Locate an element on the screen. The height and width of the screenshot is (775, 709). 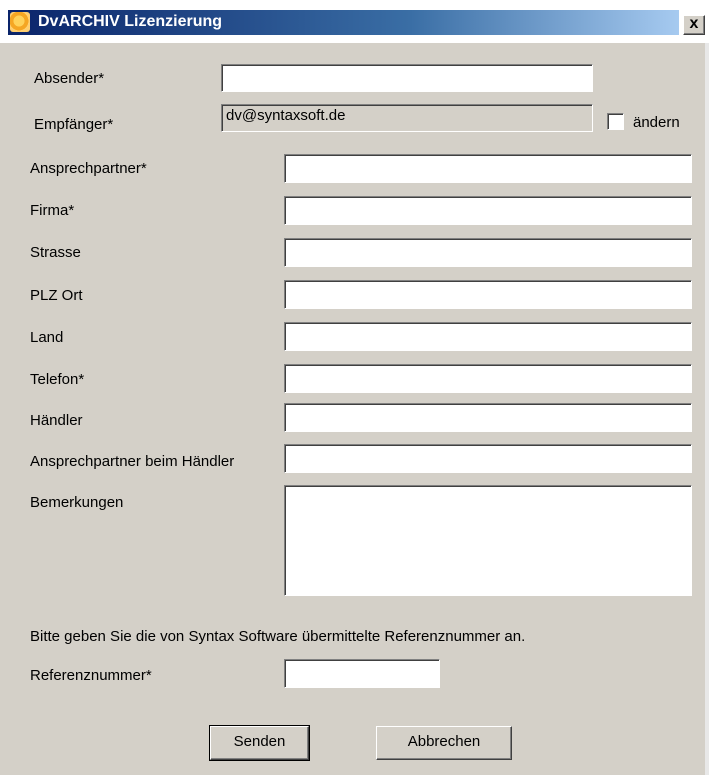
empfaenger-field: dv@syntaxsoft.de is located at coordinates (407, 118).